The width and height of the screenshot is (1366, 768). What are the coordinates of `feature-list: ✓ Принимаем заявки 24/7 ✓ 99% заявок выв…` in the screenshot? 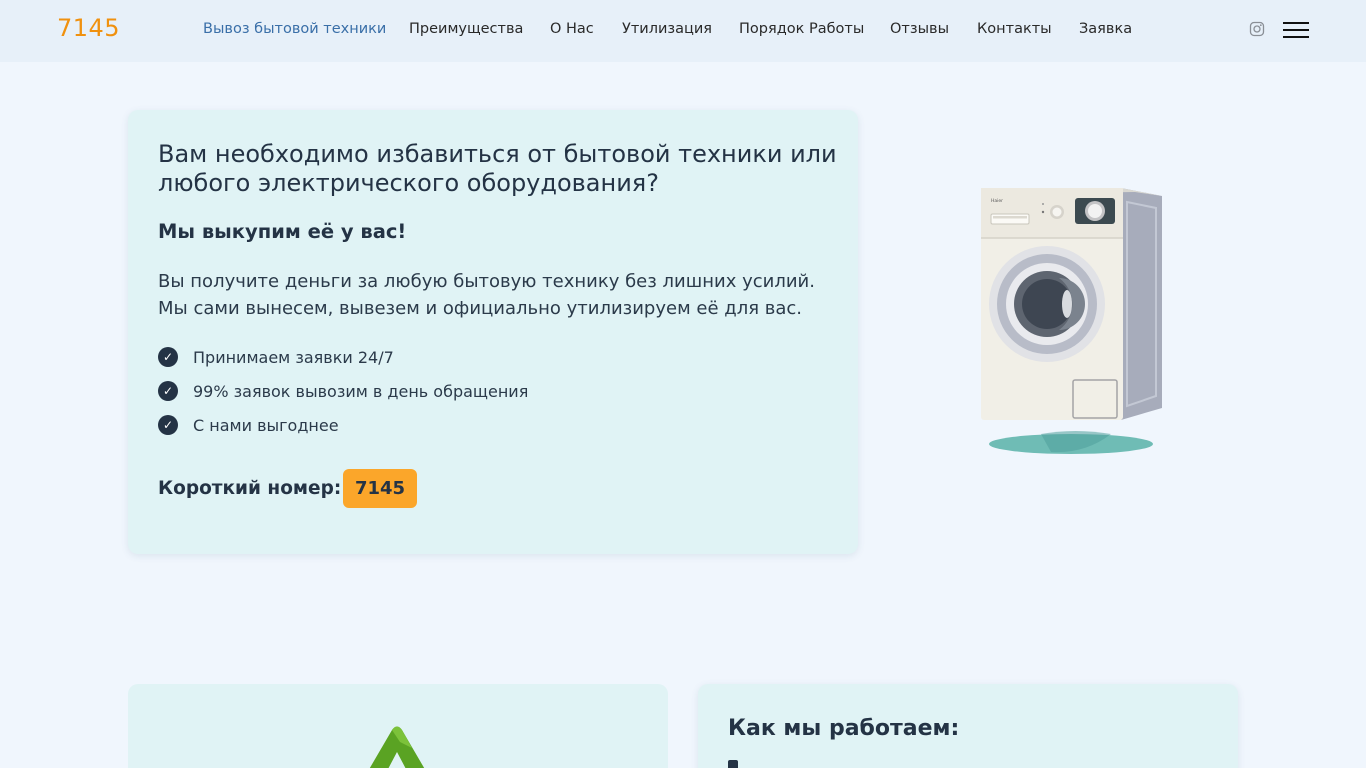 It's located at (343, 397).